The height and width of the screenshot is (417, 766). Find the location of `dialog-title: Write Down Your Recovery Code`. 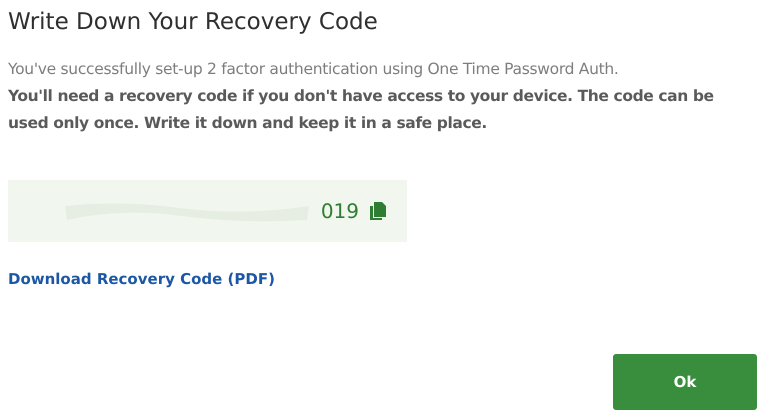

dialog-title: Write Down Your Recovery Code is located at coordinates (193, 22).